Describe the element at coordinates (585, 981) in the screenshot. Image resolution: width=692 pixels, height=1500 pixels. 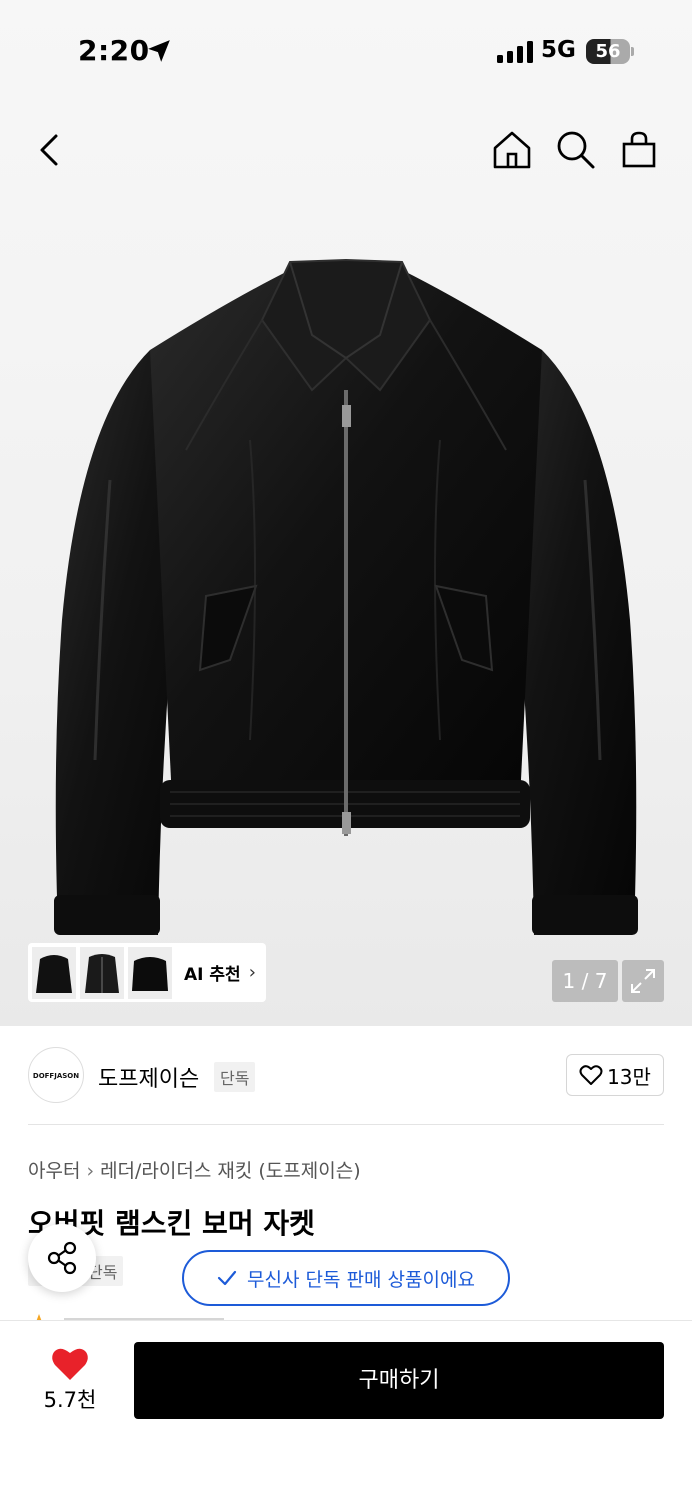
I see `image-counter: 1 / 7` at that location.